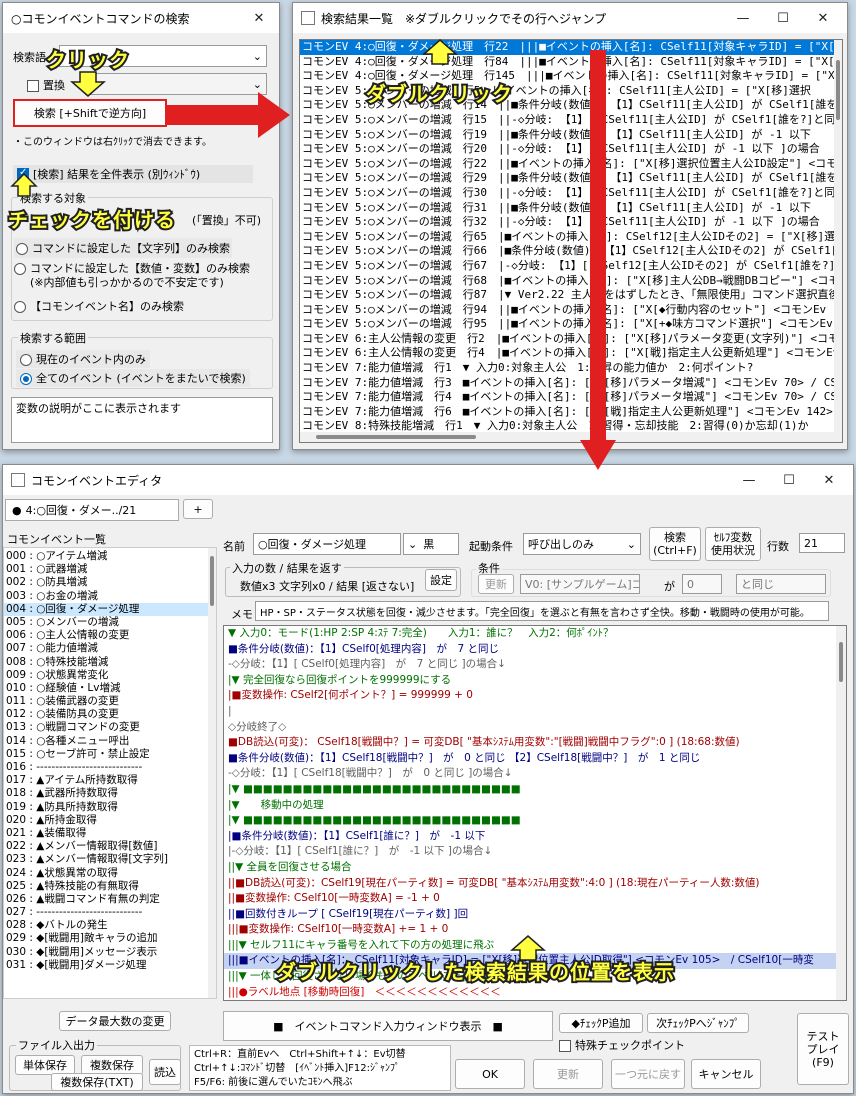 This screenshot has height=1096, width=856. I want to click on event-list-item: 000 : ○アイテム増減, so click(110, 556).